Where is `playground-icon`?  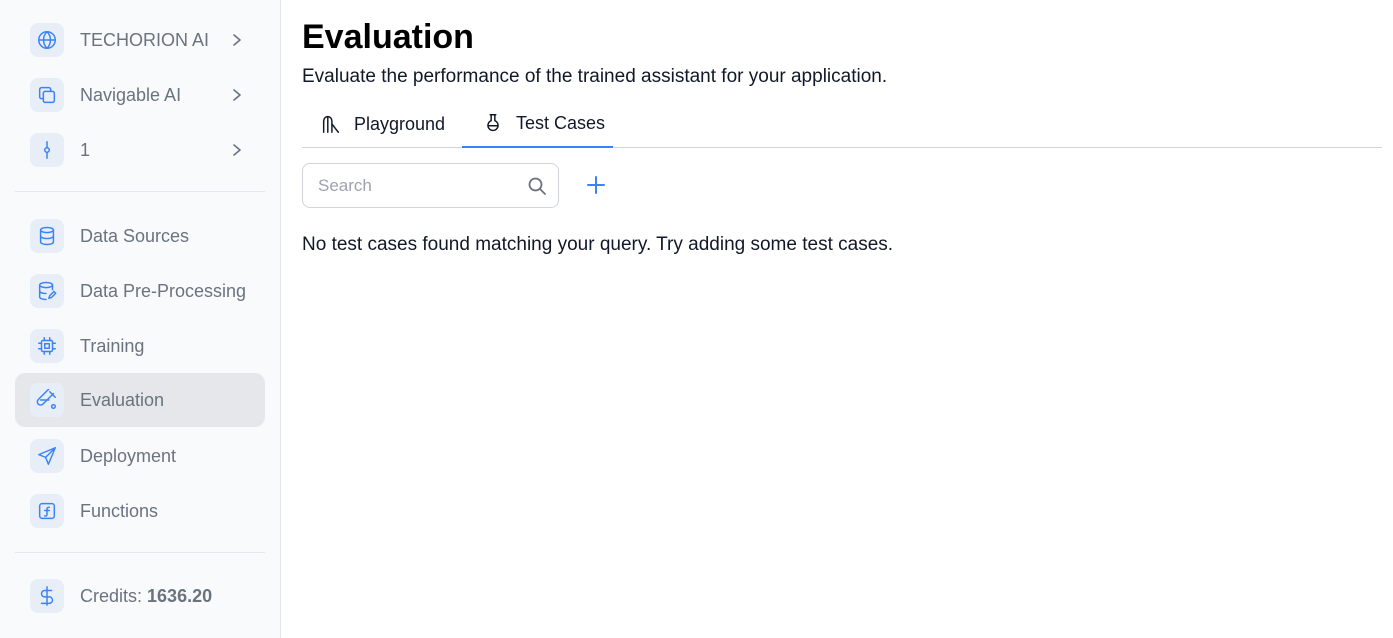 playground-icon is located at coordinates (331, 124).